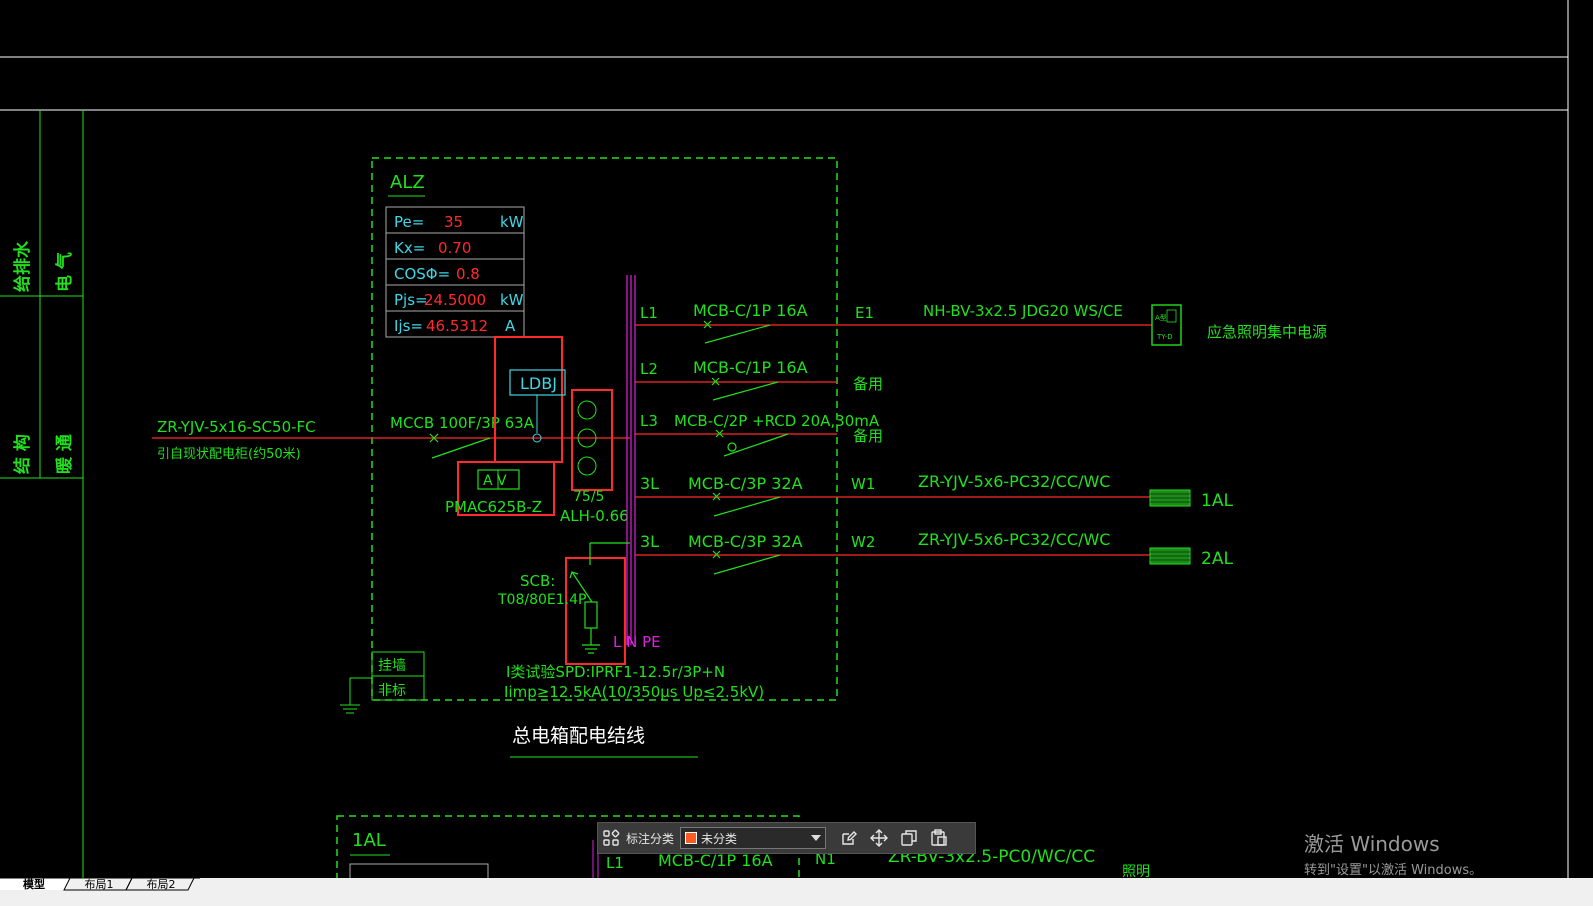  What do you see at coordinates (649, 541) in the screenshot?
I see `circuit-5-phase: 3L` at bounding box center [649, 541].